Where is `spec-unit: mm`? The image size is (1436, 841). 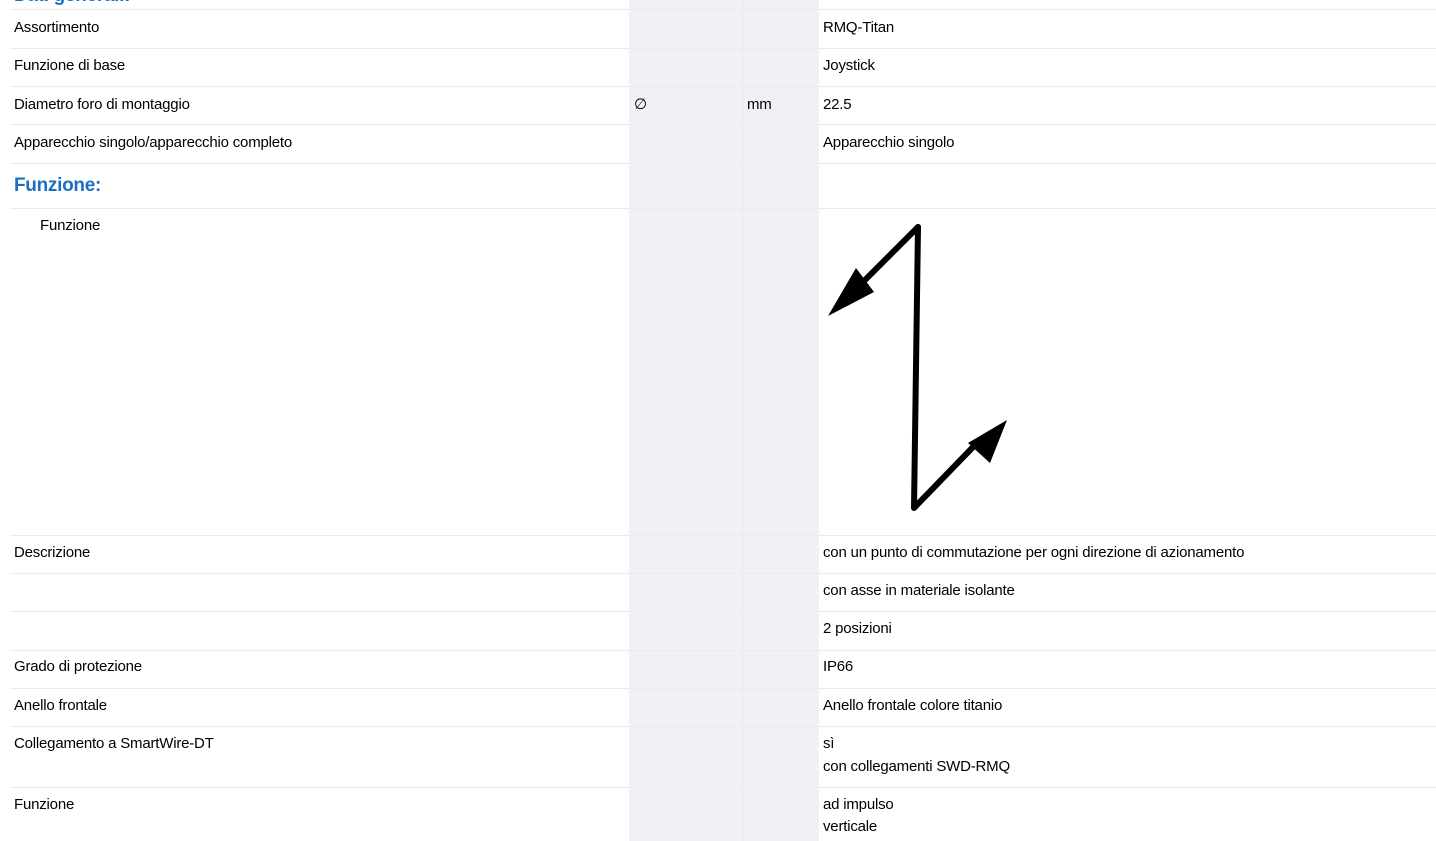
spec-unit: mm is located at coordinates (759, 104).